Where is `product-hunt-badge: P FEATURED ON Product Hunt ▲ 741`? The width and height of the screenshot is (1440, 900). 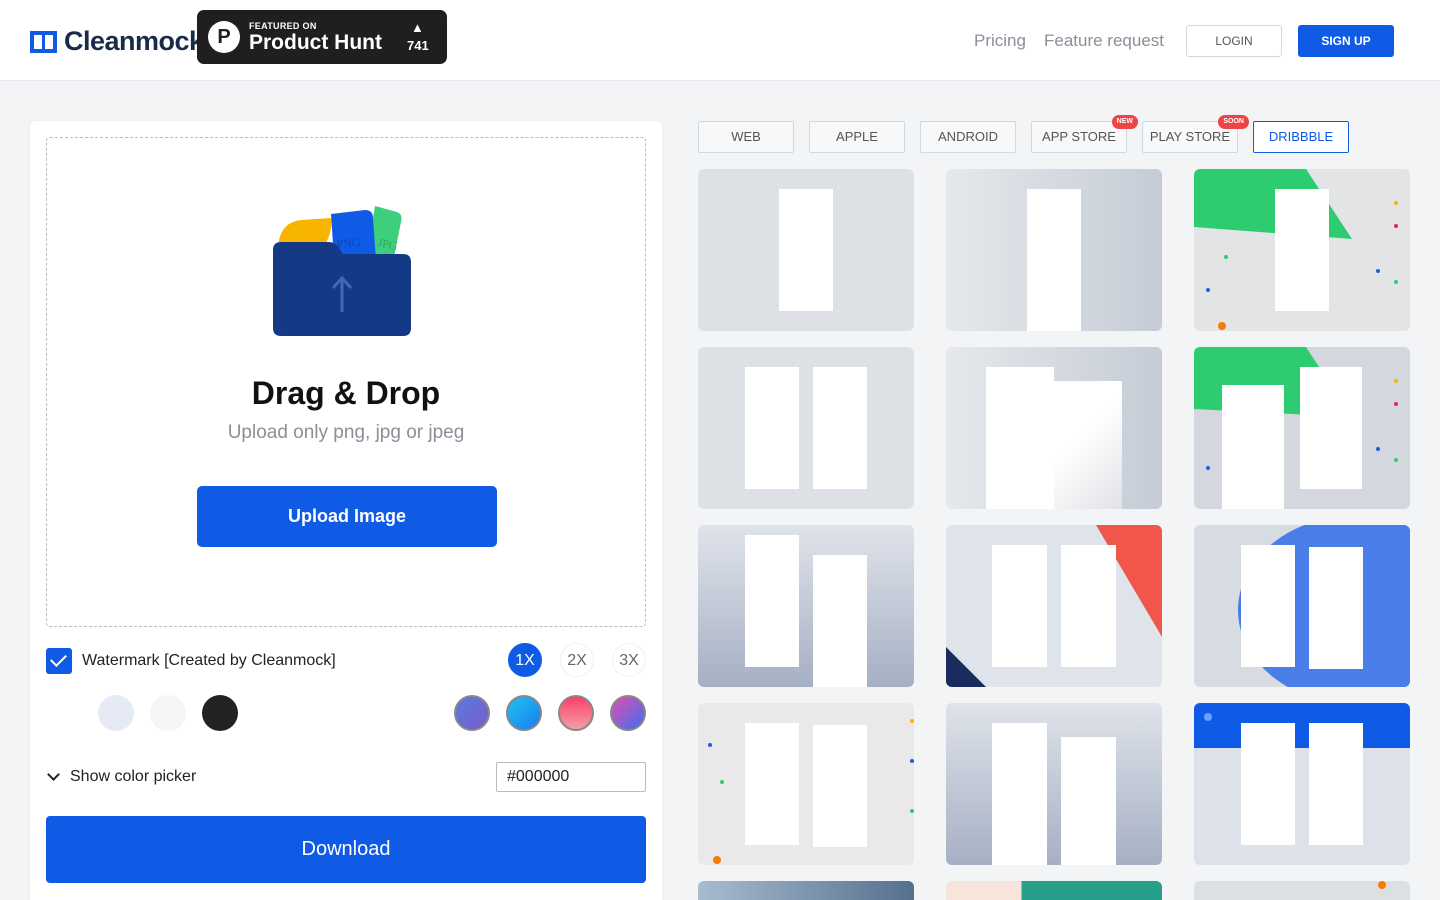
product-hunt-badge: P FEATURED ON Product Hunt ▲ 741 is located at coordinates (322, 37).